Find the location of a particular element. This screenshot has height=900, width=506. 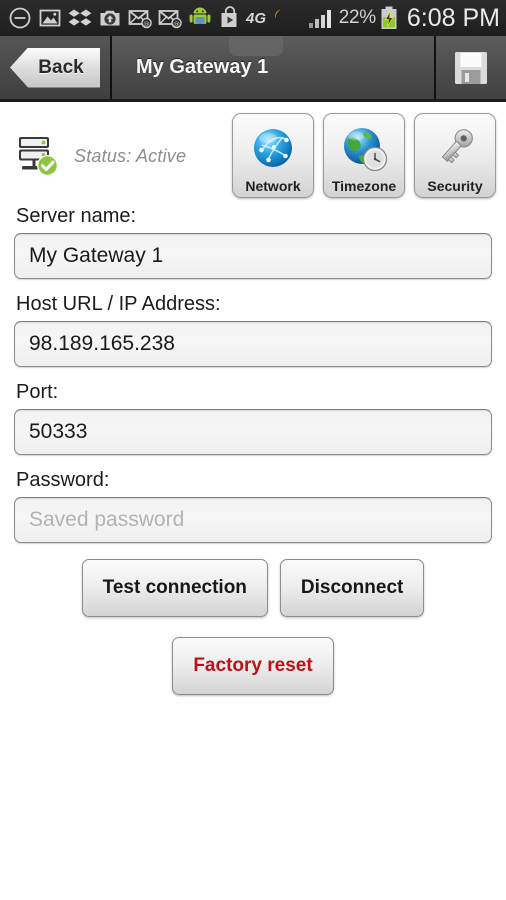

password-label: Password: is located at coordinates (63, 480).